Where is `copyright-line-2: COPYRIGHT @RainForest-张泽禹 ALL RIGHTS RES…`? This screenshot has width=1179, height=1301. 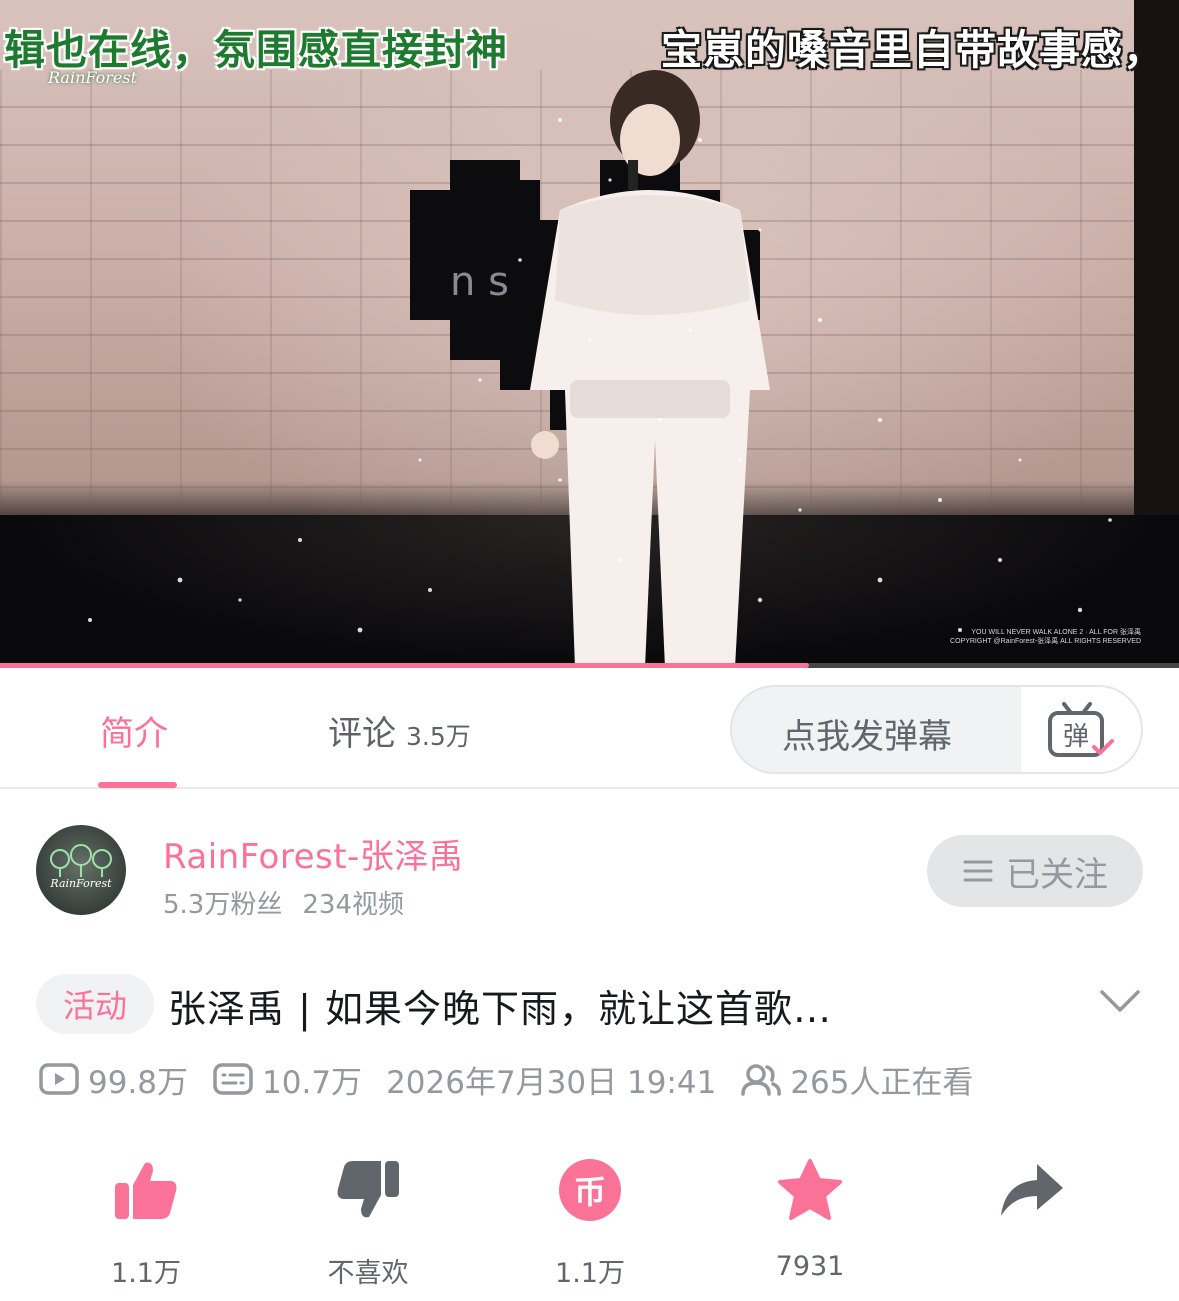 copyright-line-2: COPYRIGHT @RainForest-张泽禹 ALL RIGHTS RES… is located at coordinates (1045, 641).